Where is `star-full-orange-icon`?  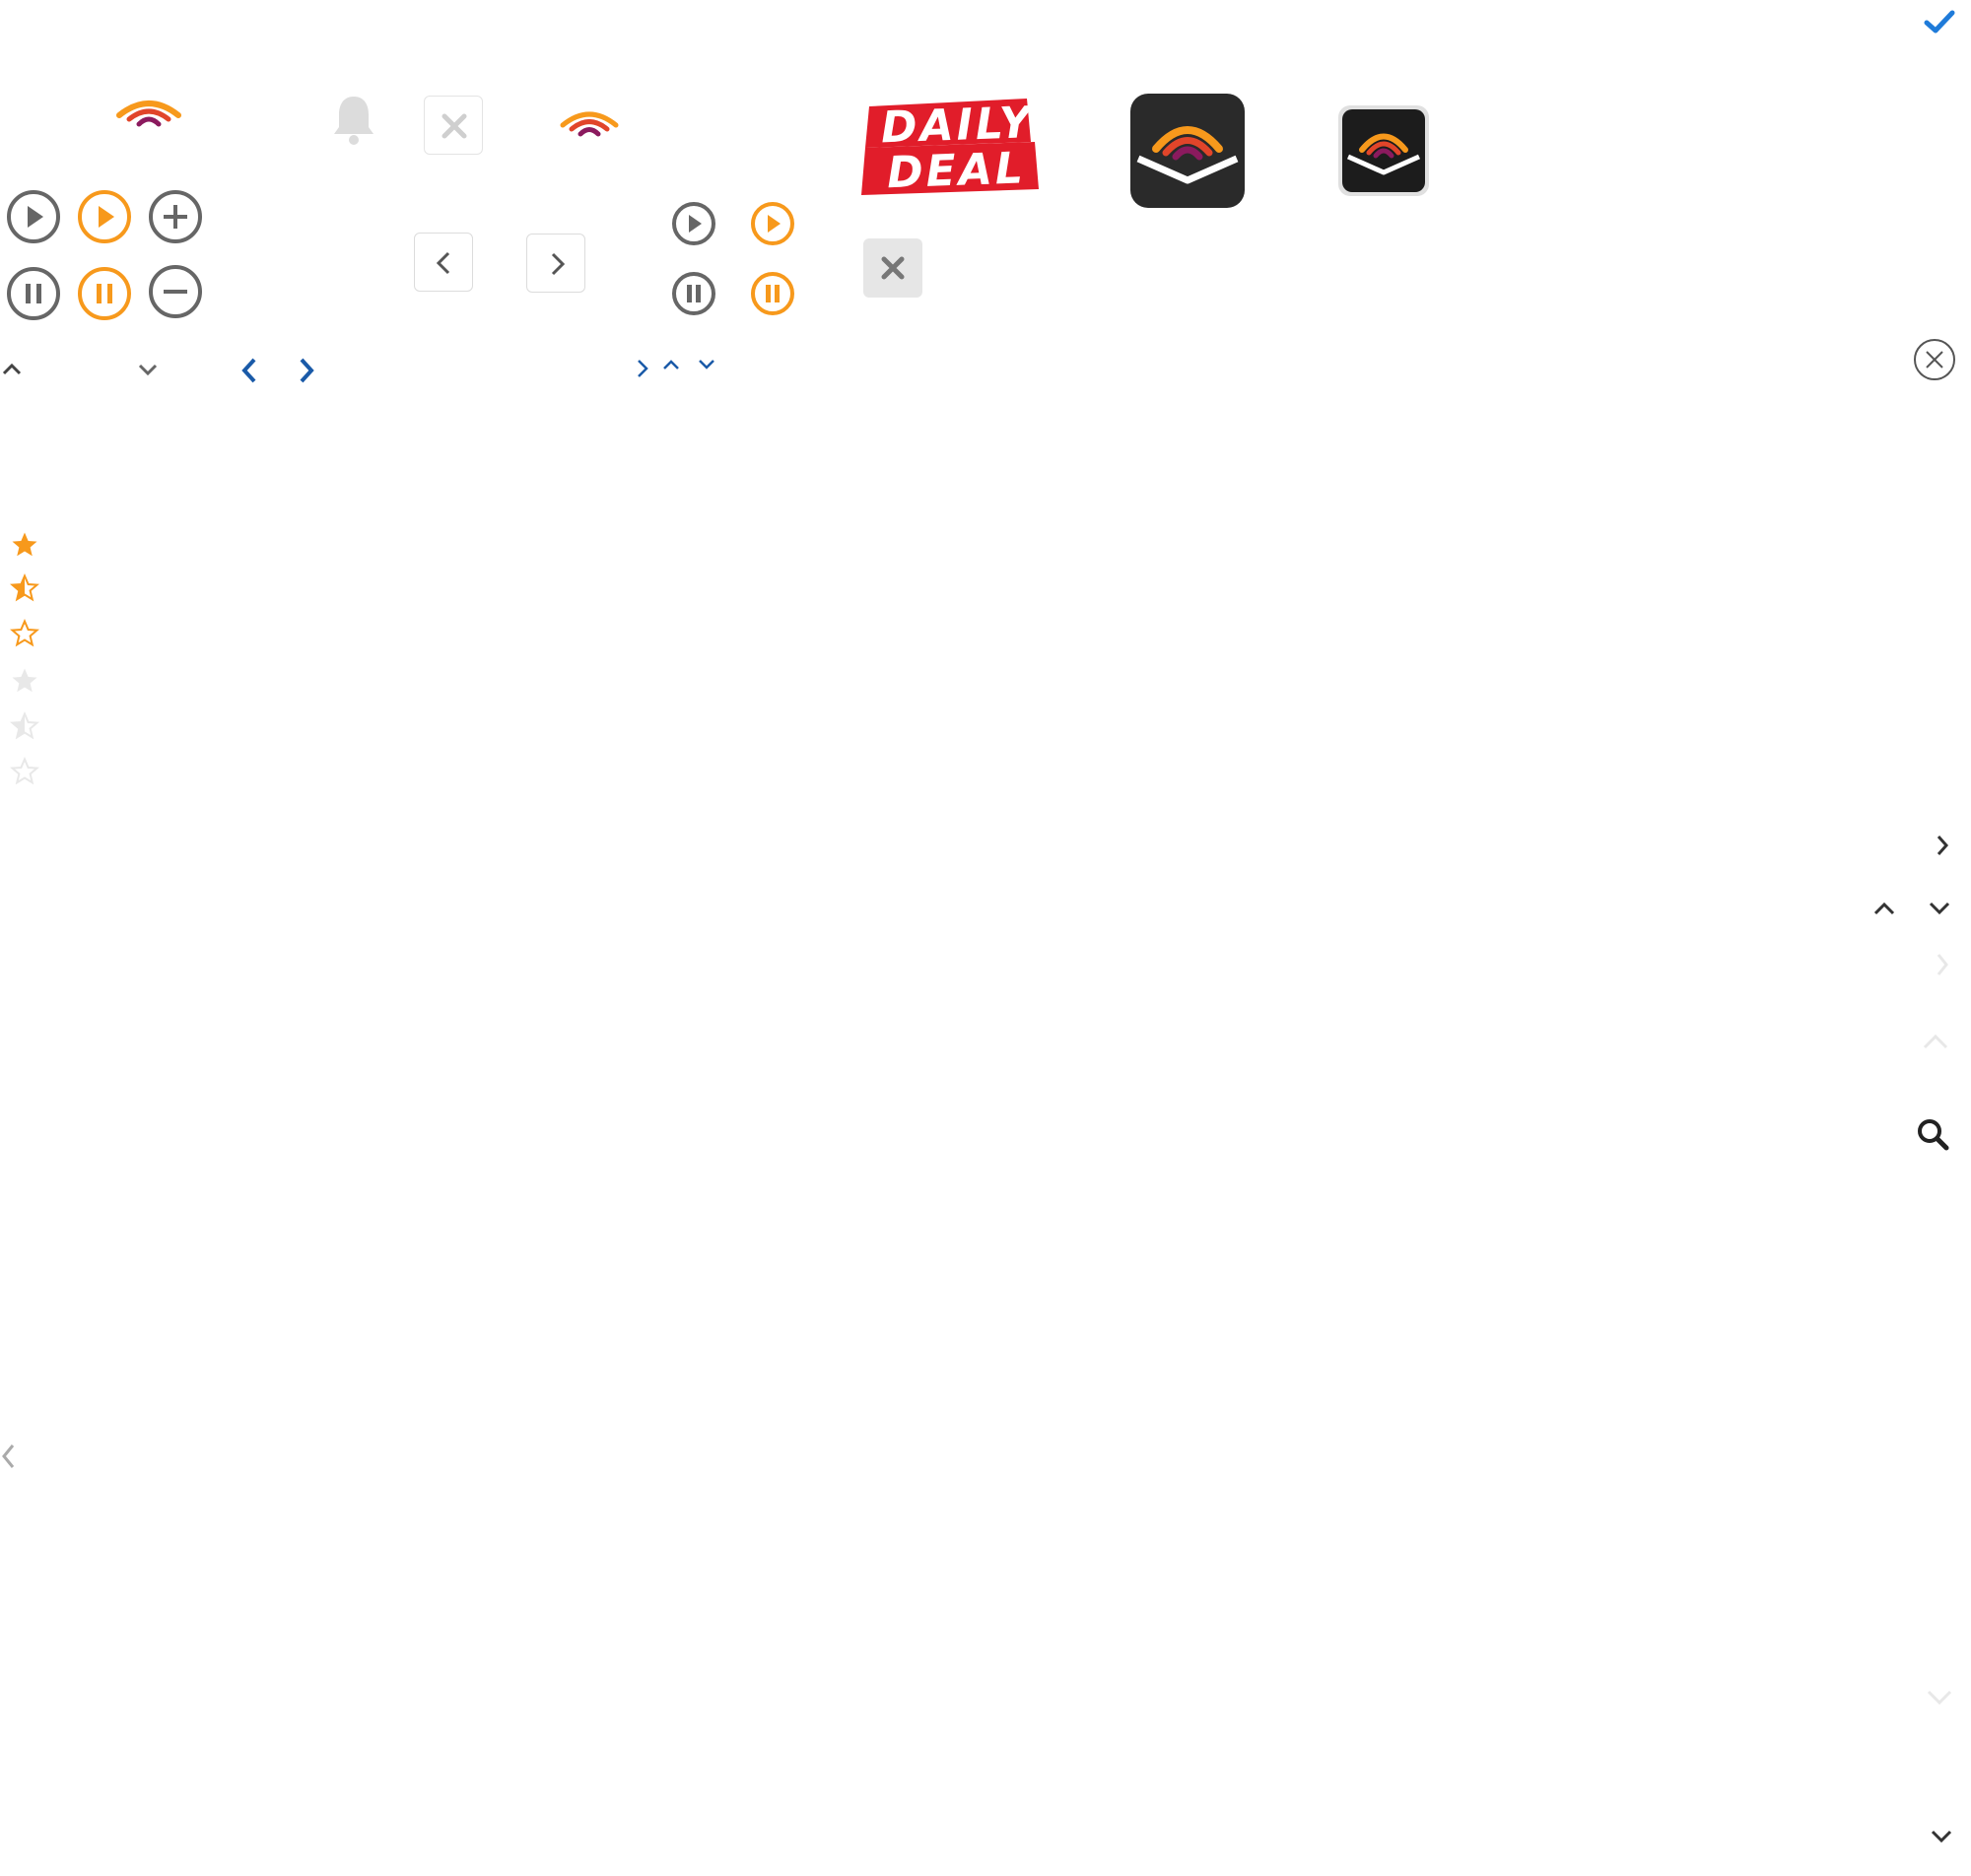
star-full-orange-icon is located at coordinates (24, 544).